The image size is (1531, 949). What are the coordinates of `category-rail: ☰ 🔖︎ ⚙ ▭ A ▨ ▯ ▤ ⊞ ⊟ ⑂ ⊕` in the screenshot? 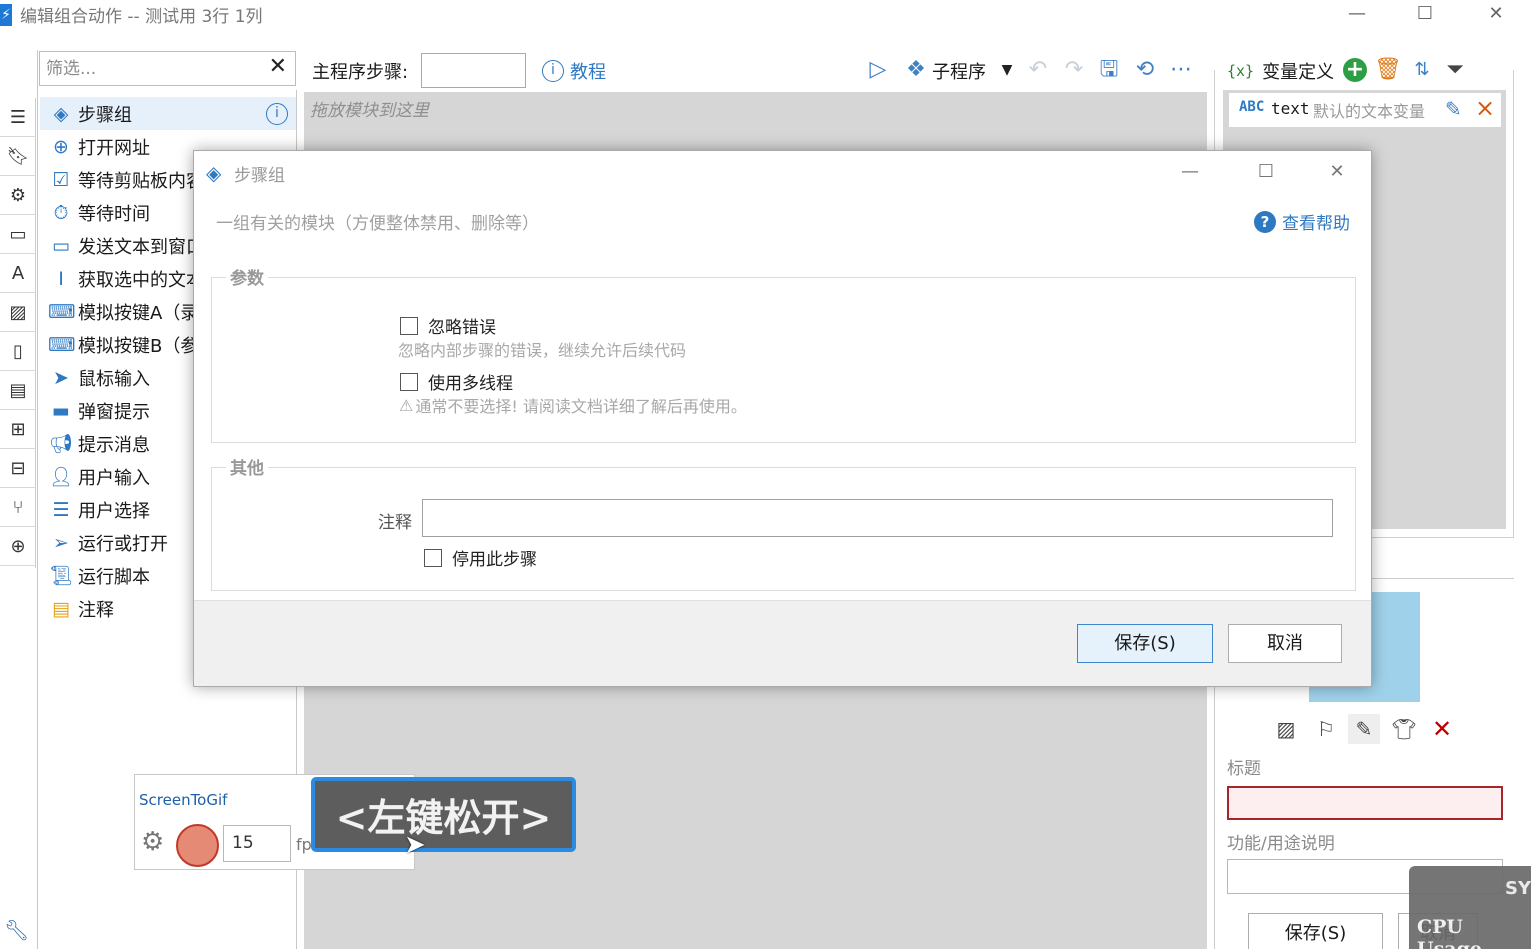 It's located at (18, 333).